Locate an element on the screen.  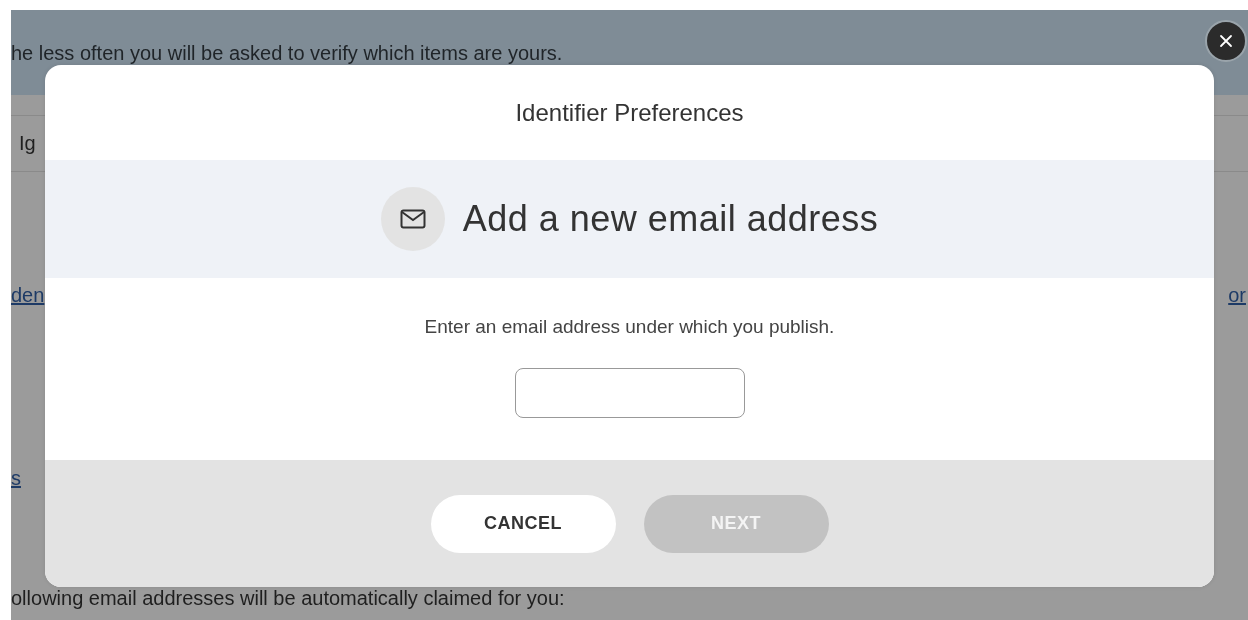
link: den is located at coordinates (28, 295).